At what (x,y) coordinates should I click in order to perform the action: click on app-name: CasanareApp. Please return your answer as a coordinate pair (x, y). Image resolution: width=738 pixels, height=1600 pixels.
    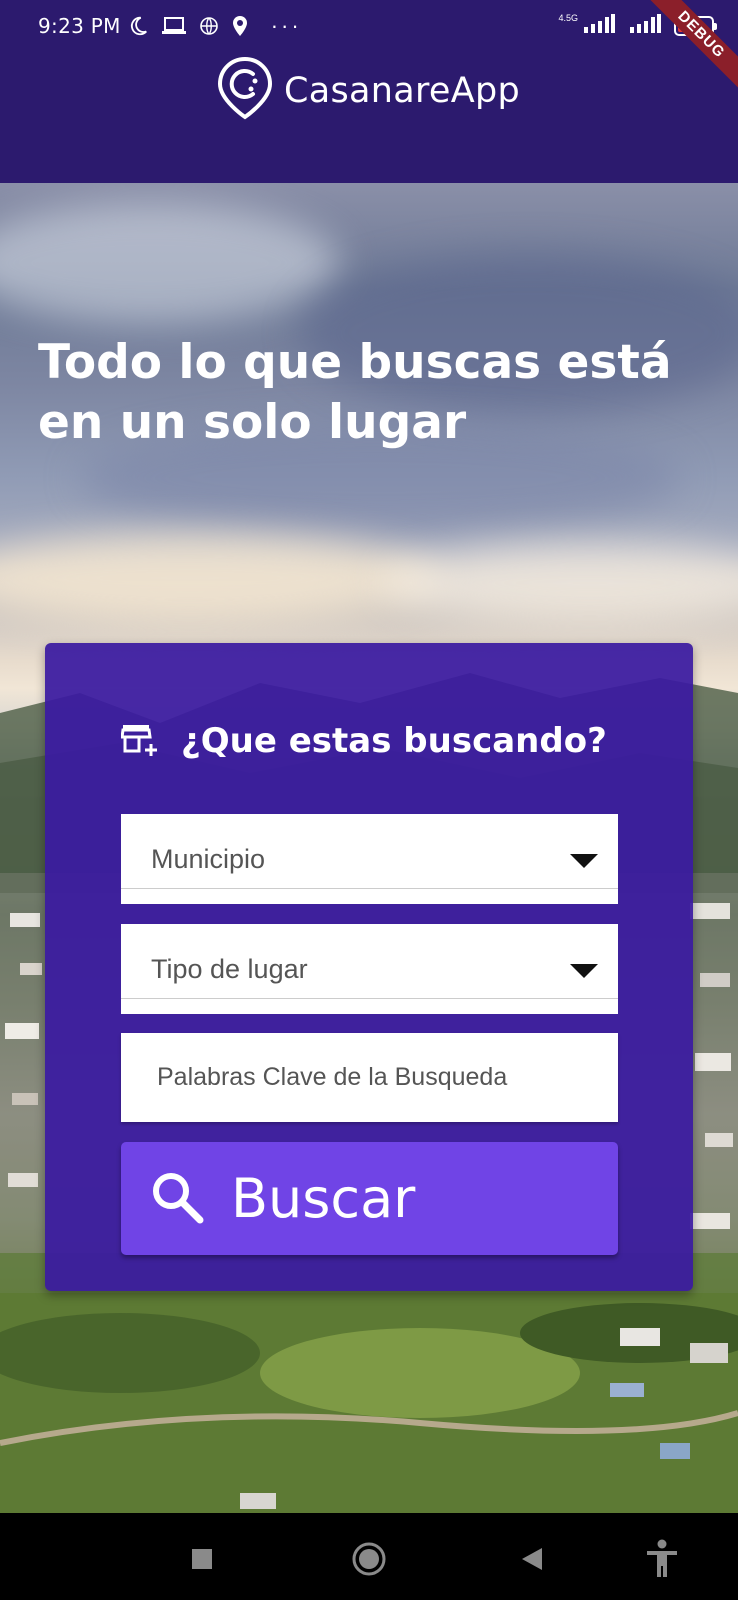
    Looking at the image, I should click on (402, 90).